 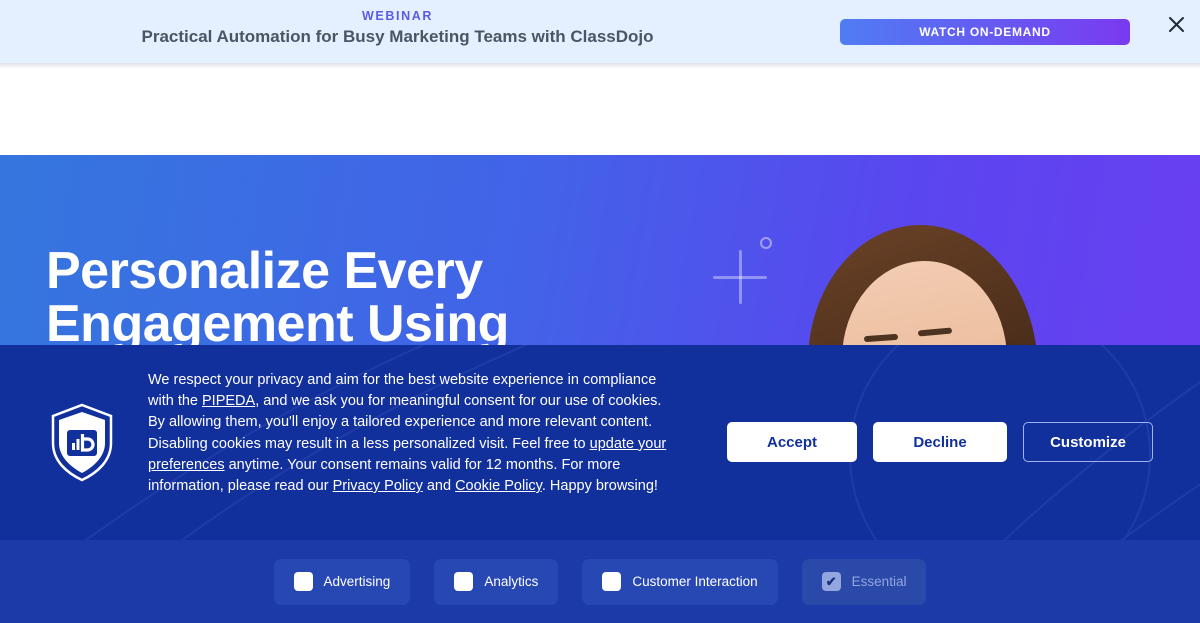 I want to click on decline-button: Decline, so click(x=940, y=442).